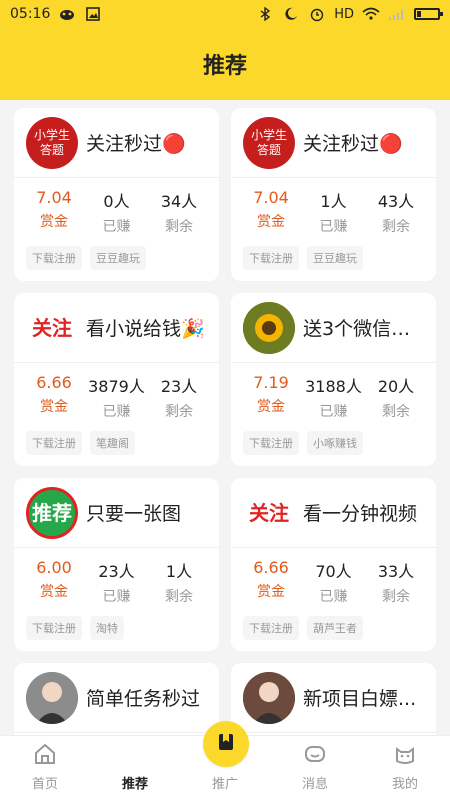  Describe the element at coordinates (335, 258) in the screenshot. I see `task-tag: 豆豆趣玩` at that location.